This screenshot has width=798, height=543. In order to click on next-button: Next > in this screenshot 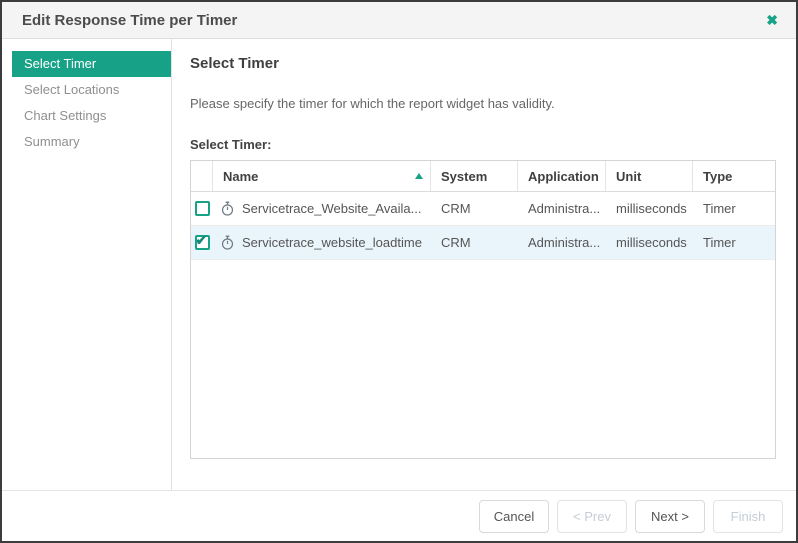, I will do `click(670, 516)`.